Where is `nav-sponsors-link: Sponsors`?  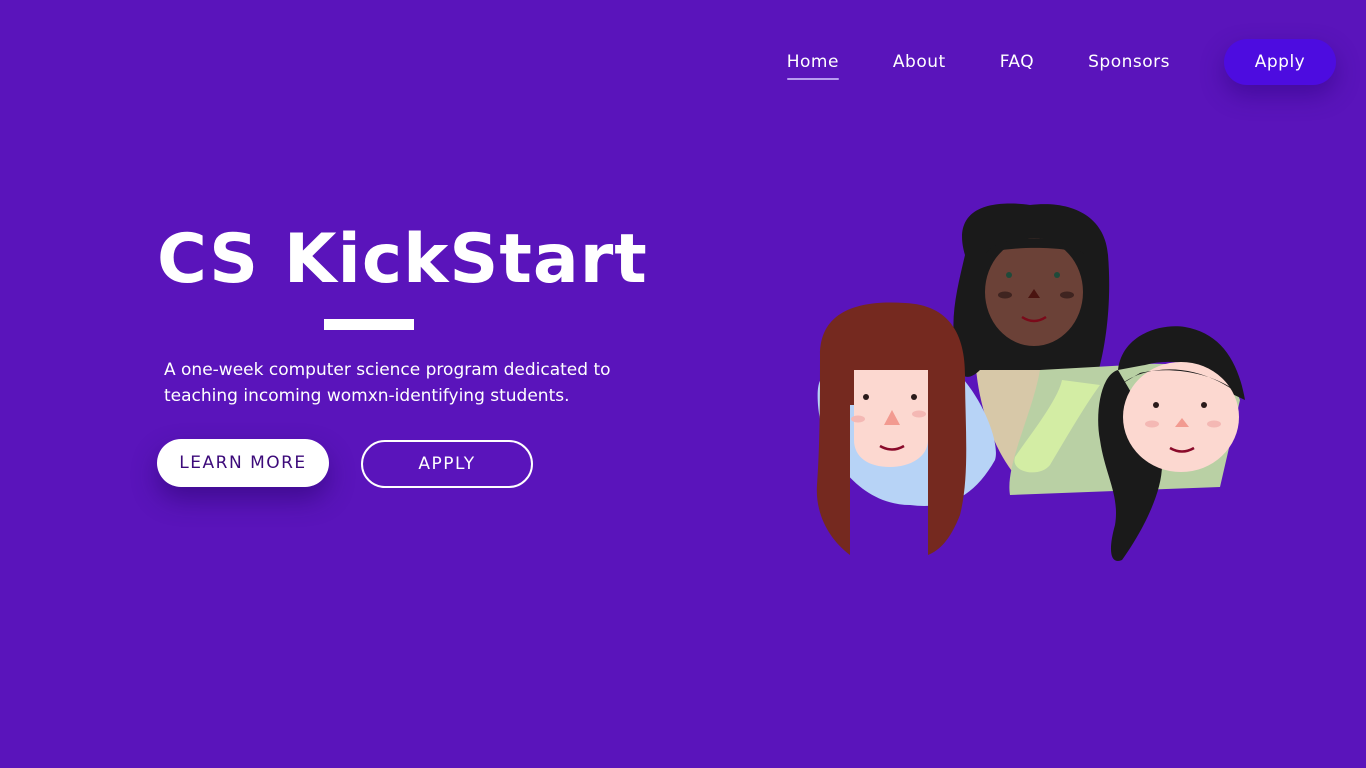
nav-sponsors-link: Sponsors is located at coordinates (1129, 62).